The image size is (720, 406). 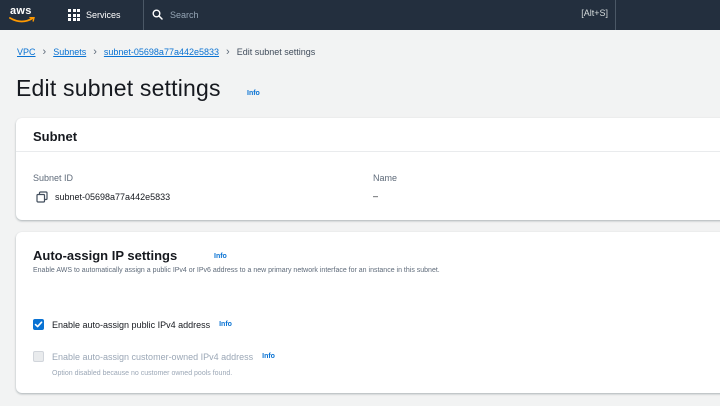 What do you see at coordinates (368, 135) in the screenshot?
I see `subnet-panel-header: Subnet` at bounding box center [368, 135].